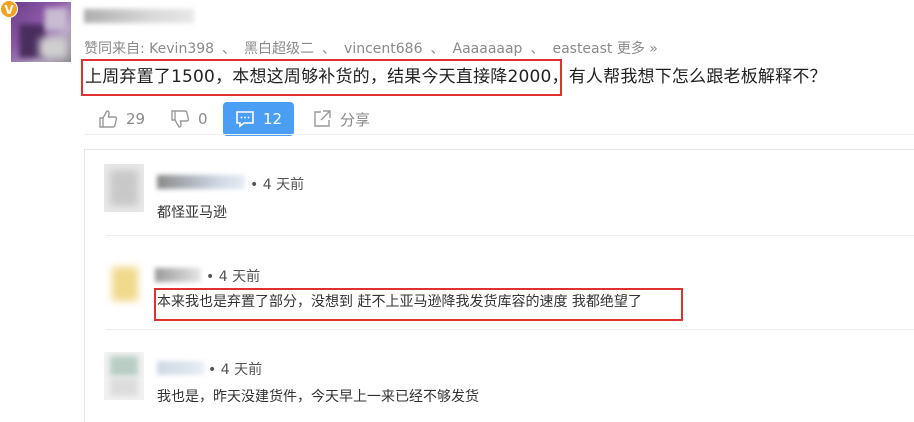  I want to click on action-bar-divider, so click(499, 134).